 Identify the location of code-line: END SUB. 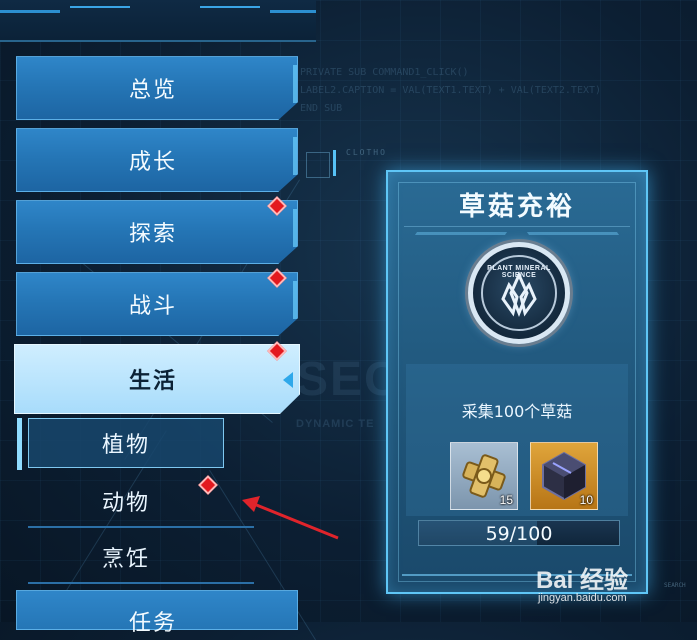
(321, 108).